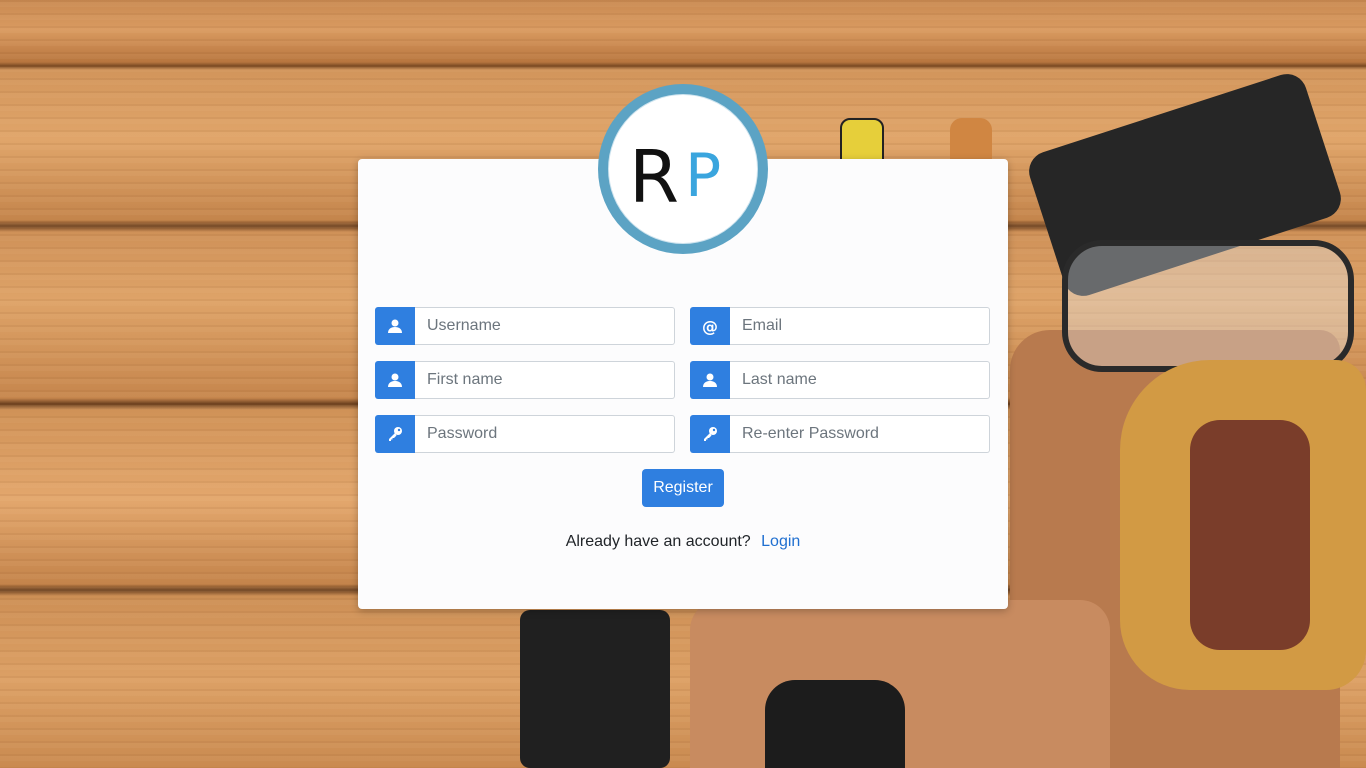 This screenshot has height=768, width=1366. What do you see at coordinates (658, 541) in the screenshot?
I see `login-prompt-text: Already have an account?` at bounding box center [658, 541].